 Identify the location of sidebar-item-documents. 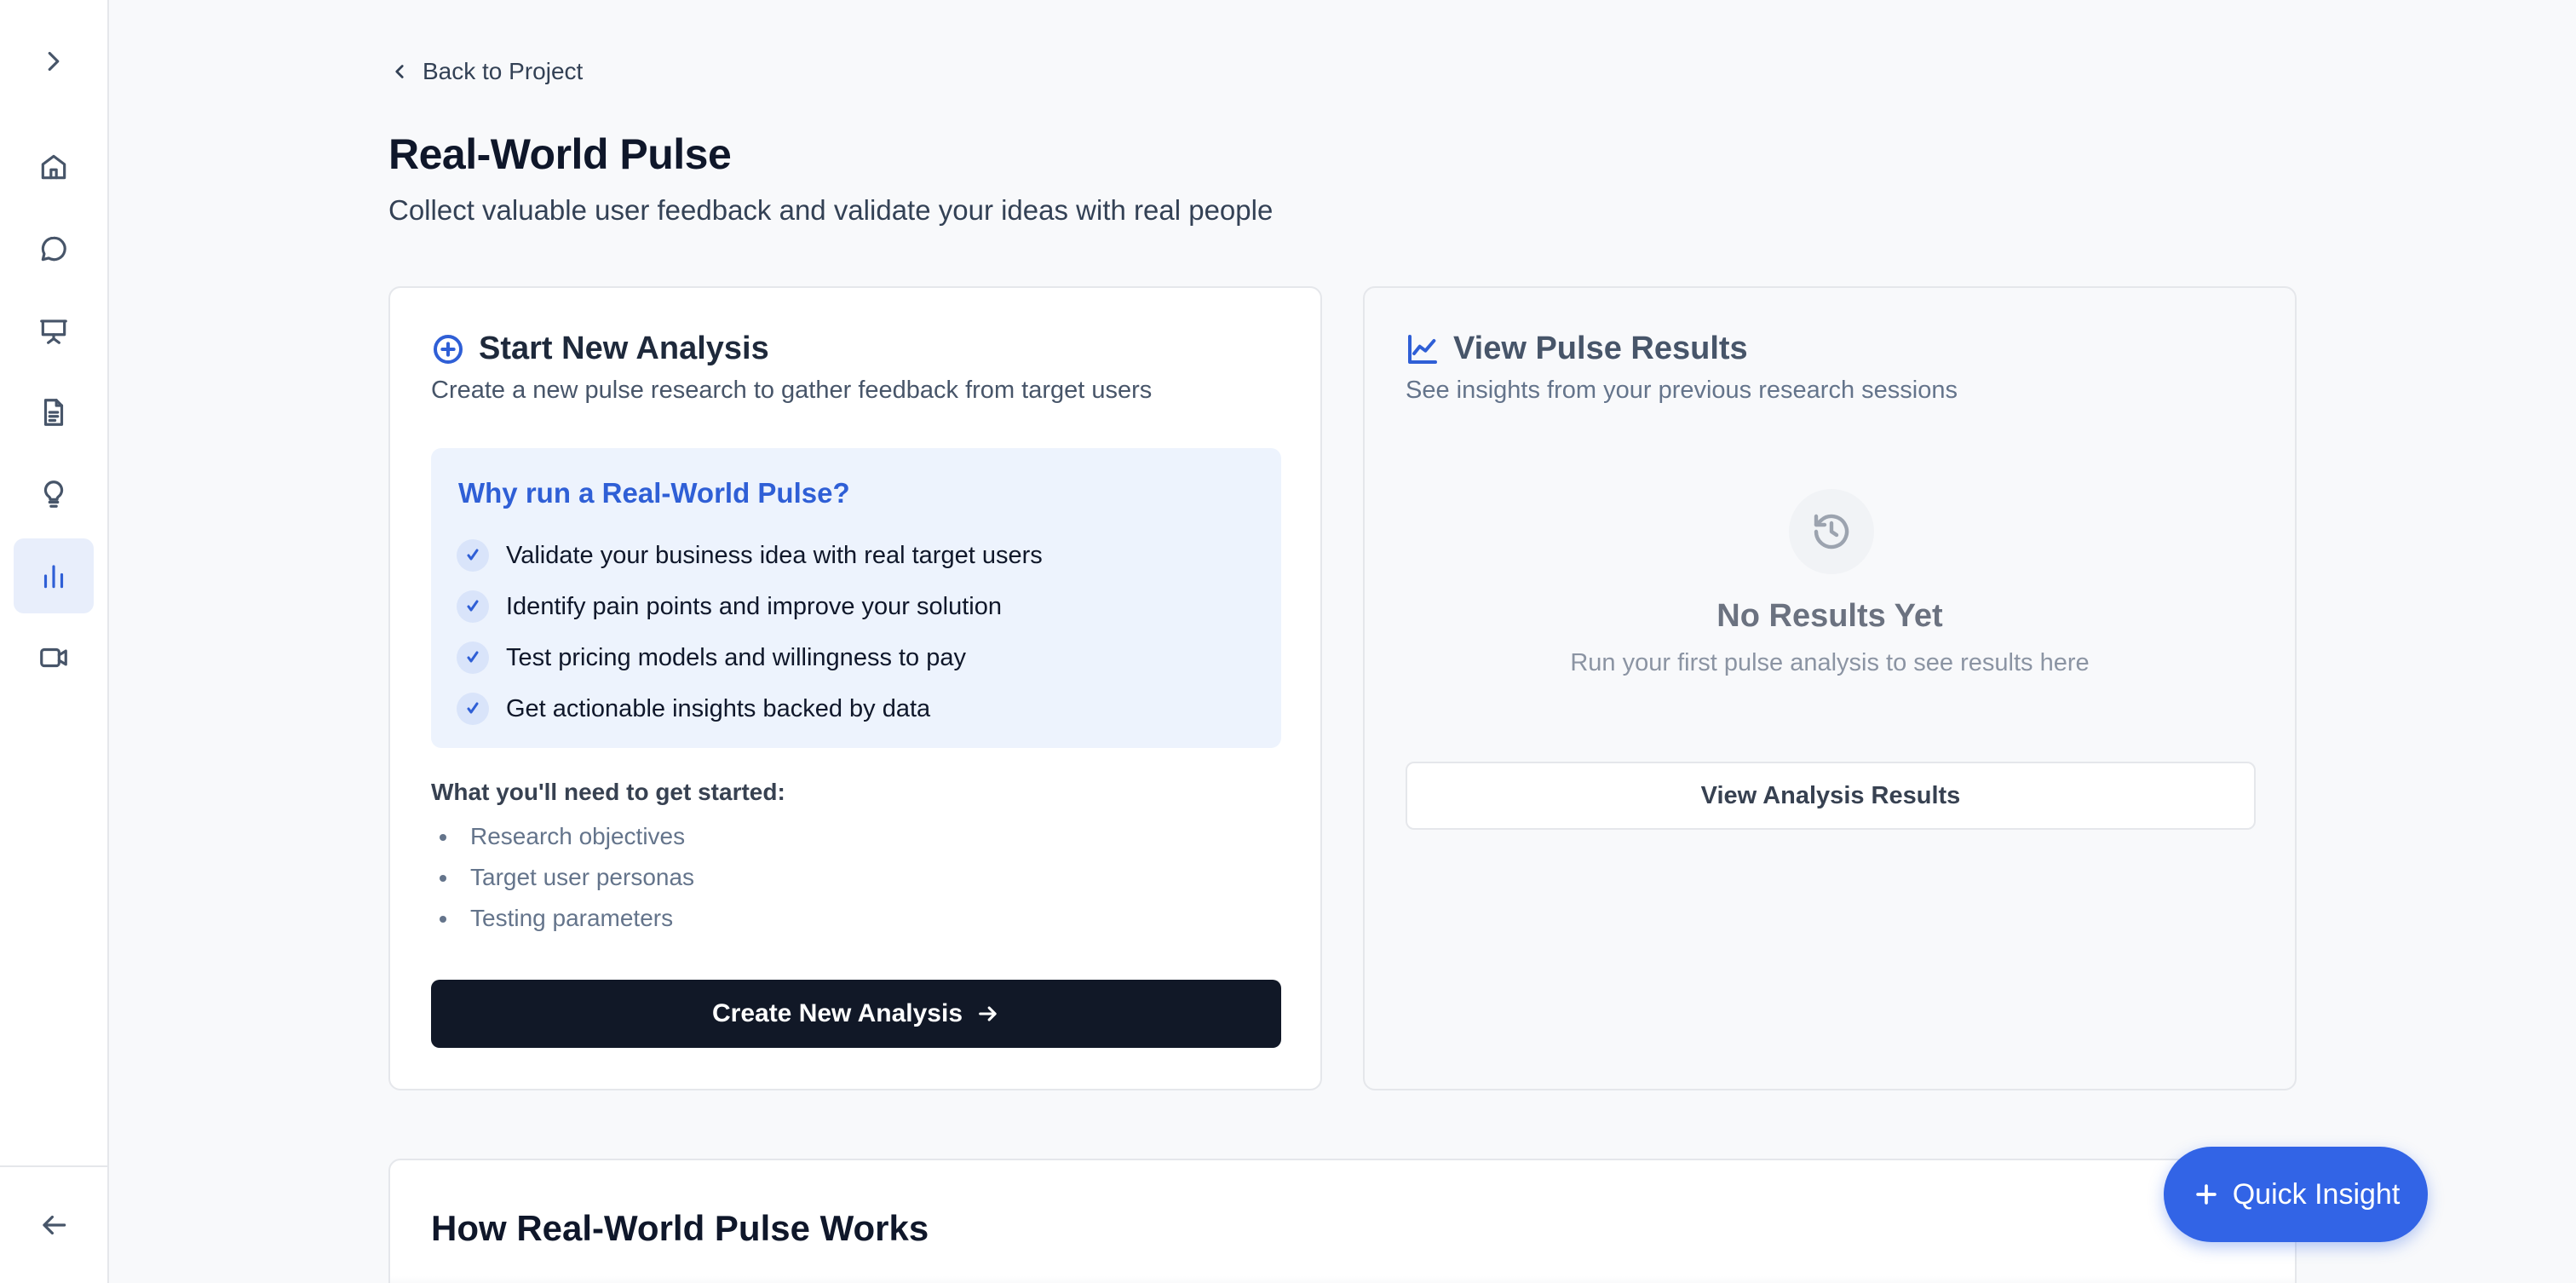
(54, 412).